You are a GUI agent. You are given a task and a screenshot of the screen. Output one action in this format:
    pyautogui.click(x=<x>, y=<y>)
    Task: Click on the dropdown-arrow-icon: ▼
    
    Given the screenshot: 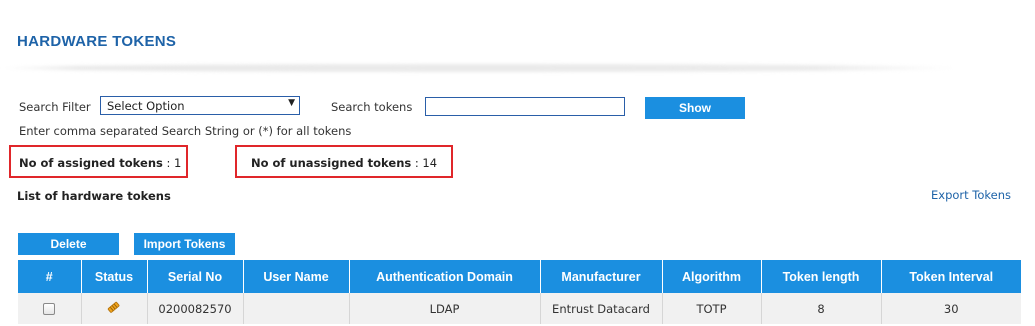 What is the action you would take?
    pyautogui.click(x=291, y=103)
    